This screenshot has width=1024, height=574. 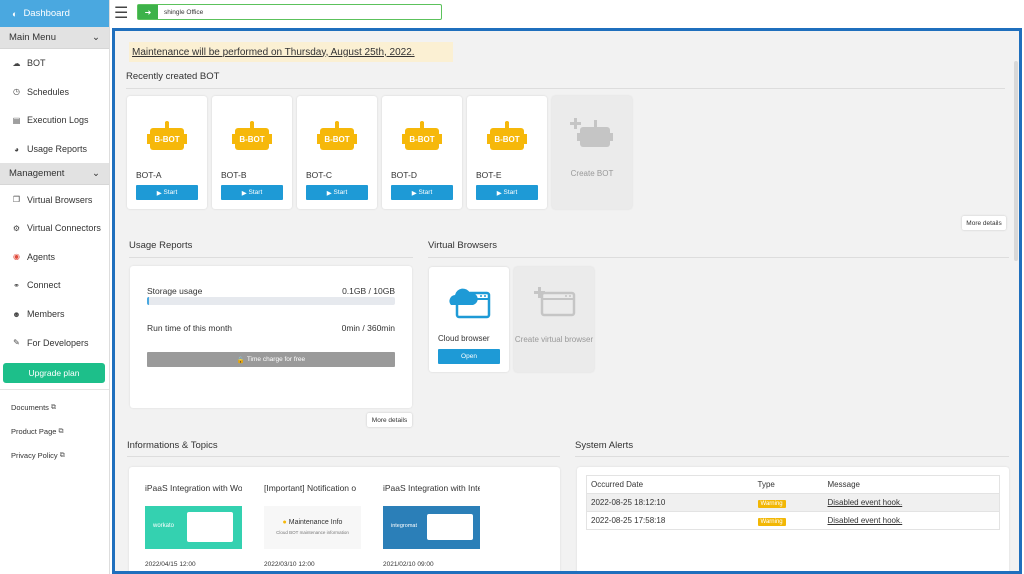 What do you see at coordinates (184, 12) in the screenshot?
I see `office-name: shingle Office` at bounding box center [184, 12].